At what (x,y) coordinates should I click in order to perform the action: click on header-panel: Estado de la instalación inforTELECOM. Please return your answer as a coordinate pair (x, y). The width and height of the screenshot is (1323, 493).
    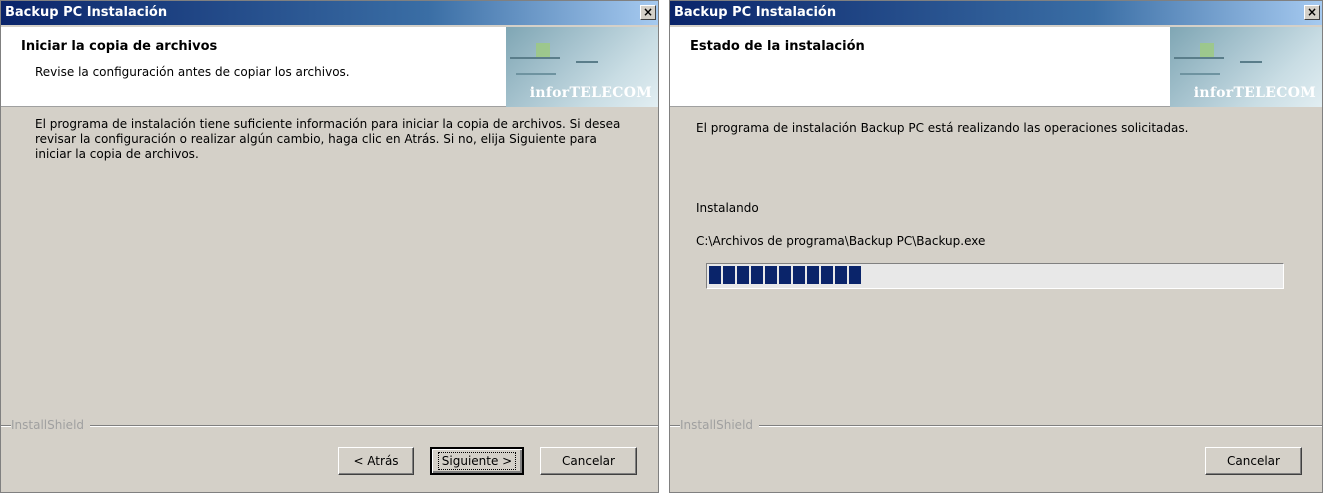
    Looking at the image, I should click on (996, 67).